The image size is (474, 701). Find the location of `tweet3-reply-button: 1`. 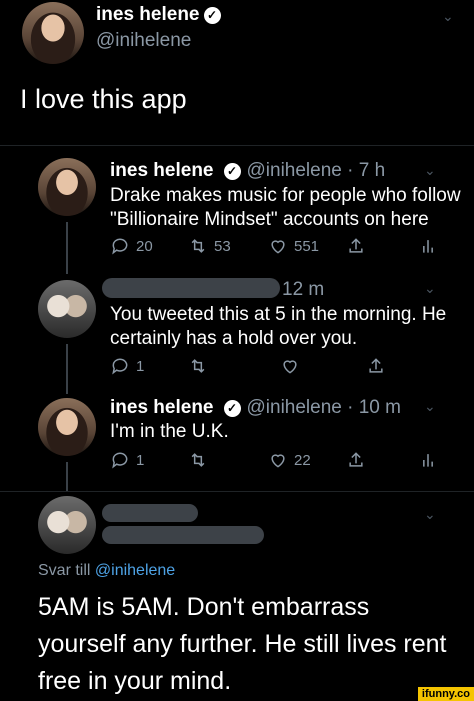

tweet3-reply-button: 1 is located at coordinates (127, 460).